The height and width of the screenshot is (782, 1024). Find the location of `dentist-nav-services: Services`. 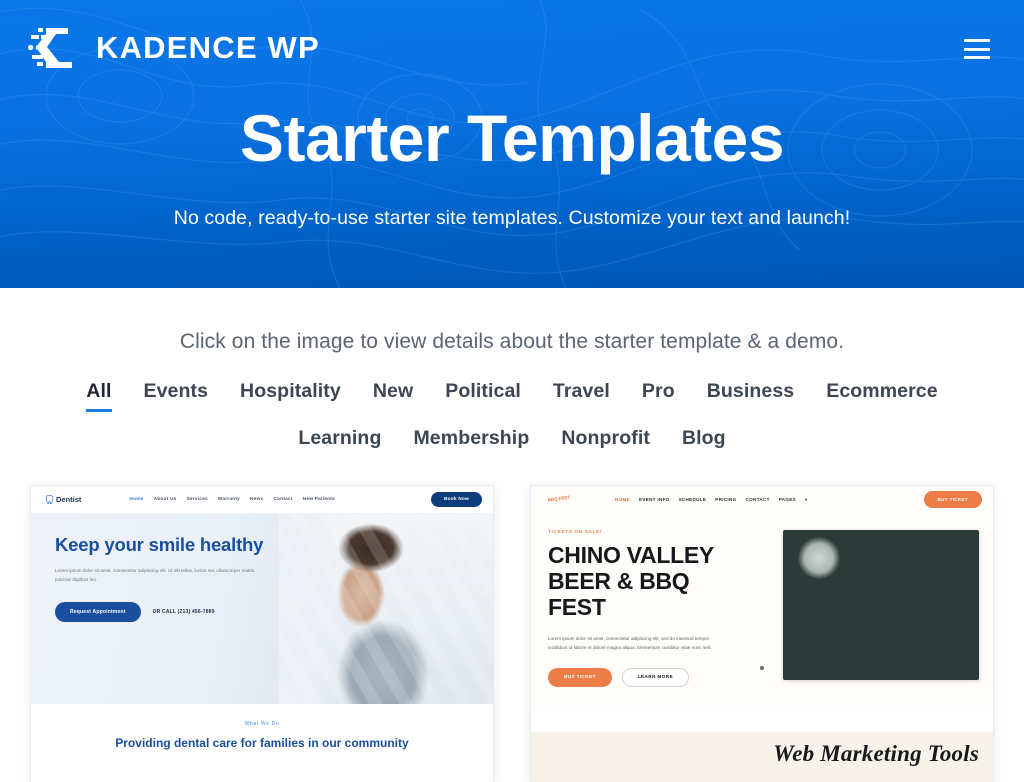

dentist-nav-services: Services is located at coordinates (196, 499).